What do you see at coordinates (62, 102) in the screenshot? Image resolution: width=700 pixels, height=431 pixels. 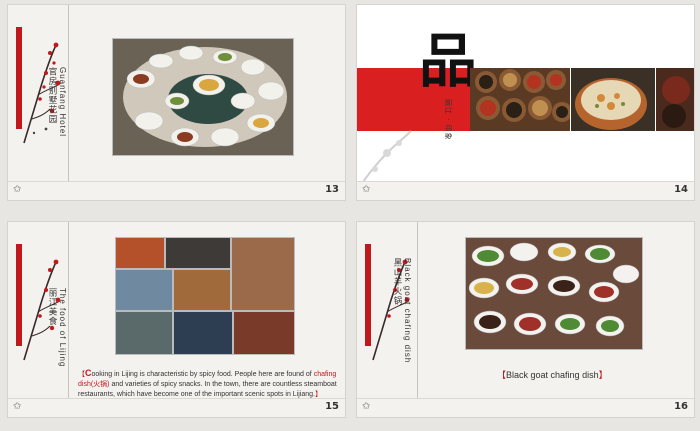 I see `slide-title-en: Guanfang Hotel` at bounding box center [62, 102].